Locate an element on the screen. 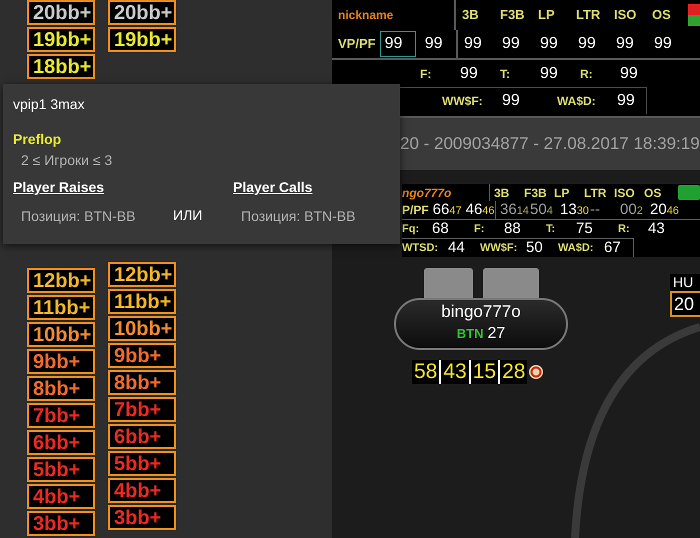 The image size is (700, 538). stat-value: 68 is located at coordinates (441, 228).